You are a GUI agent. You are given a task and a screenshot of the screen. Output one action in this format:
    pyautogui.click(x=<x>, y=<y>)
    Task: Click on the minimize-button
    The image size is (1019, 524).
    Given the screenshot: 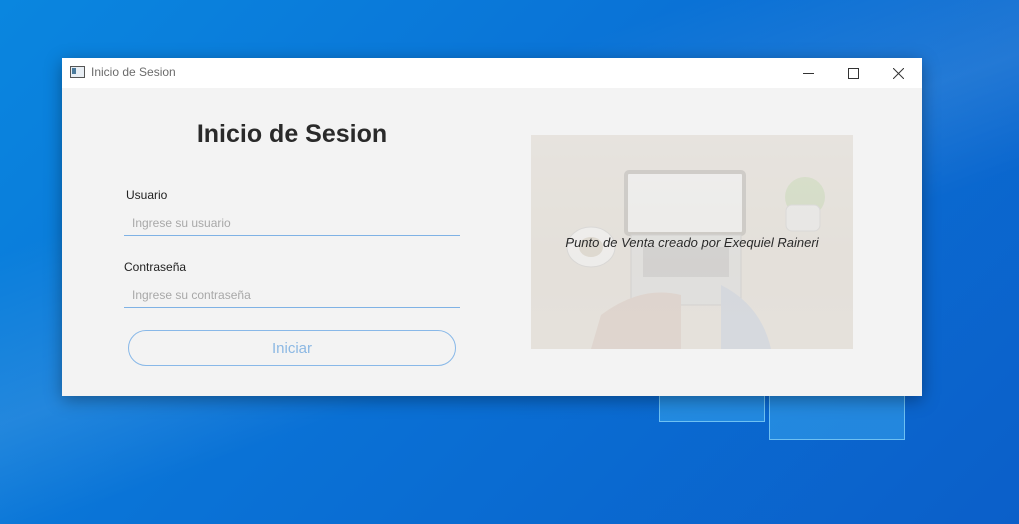 What is the action you would take?
    pyautogui.click(x=808, y=73)
    